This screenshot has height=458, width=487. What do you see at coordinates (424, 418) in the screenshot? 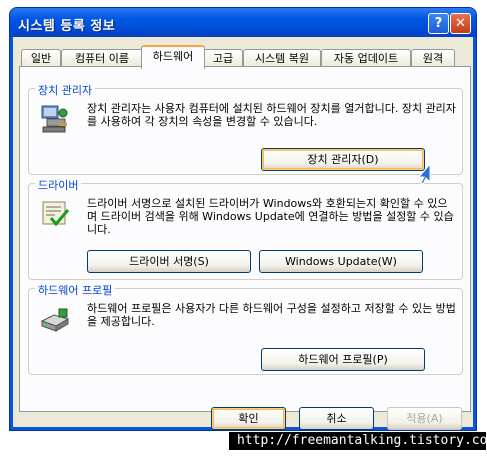
I see `apply-button: 적용(A)` at bounding box center [424, 418].